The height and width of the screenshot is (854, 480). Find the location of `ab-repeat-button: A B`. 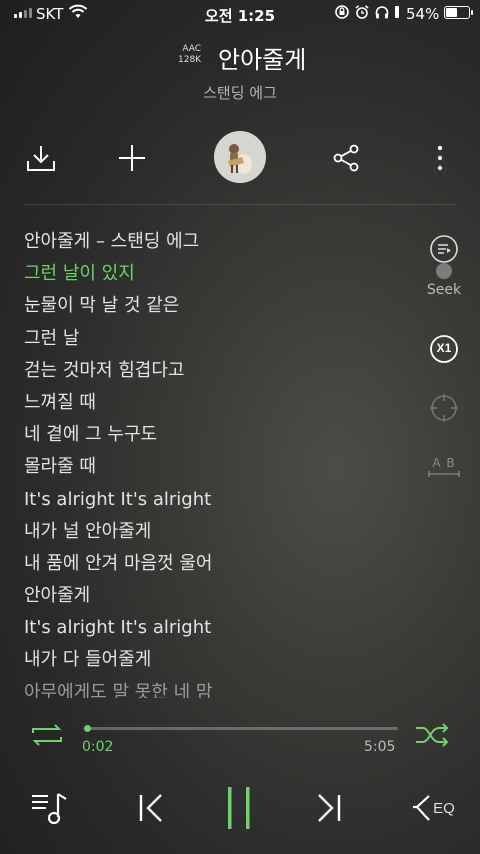

ab-repeat-button: A B is located at coordinates (444, 467).